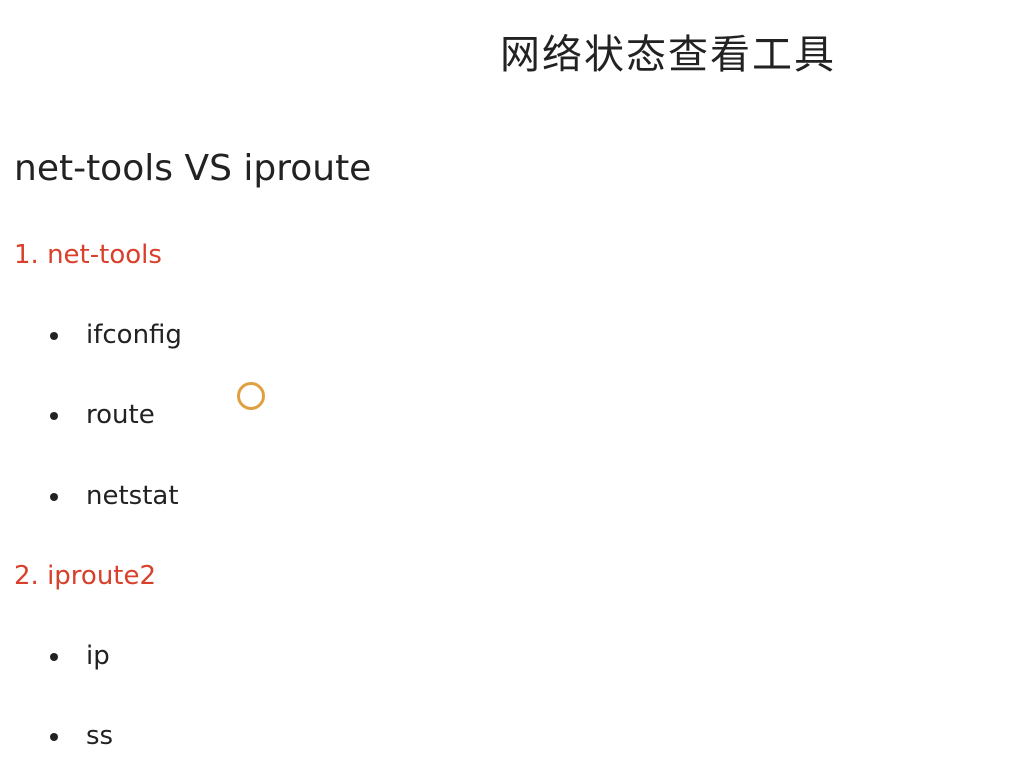  What do you see at coordinates (80, 656) in the screenshot?
I see `list-item: ip` at bounding box center [80, 656].